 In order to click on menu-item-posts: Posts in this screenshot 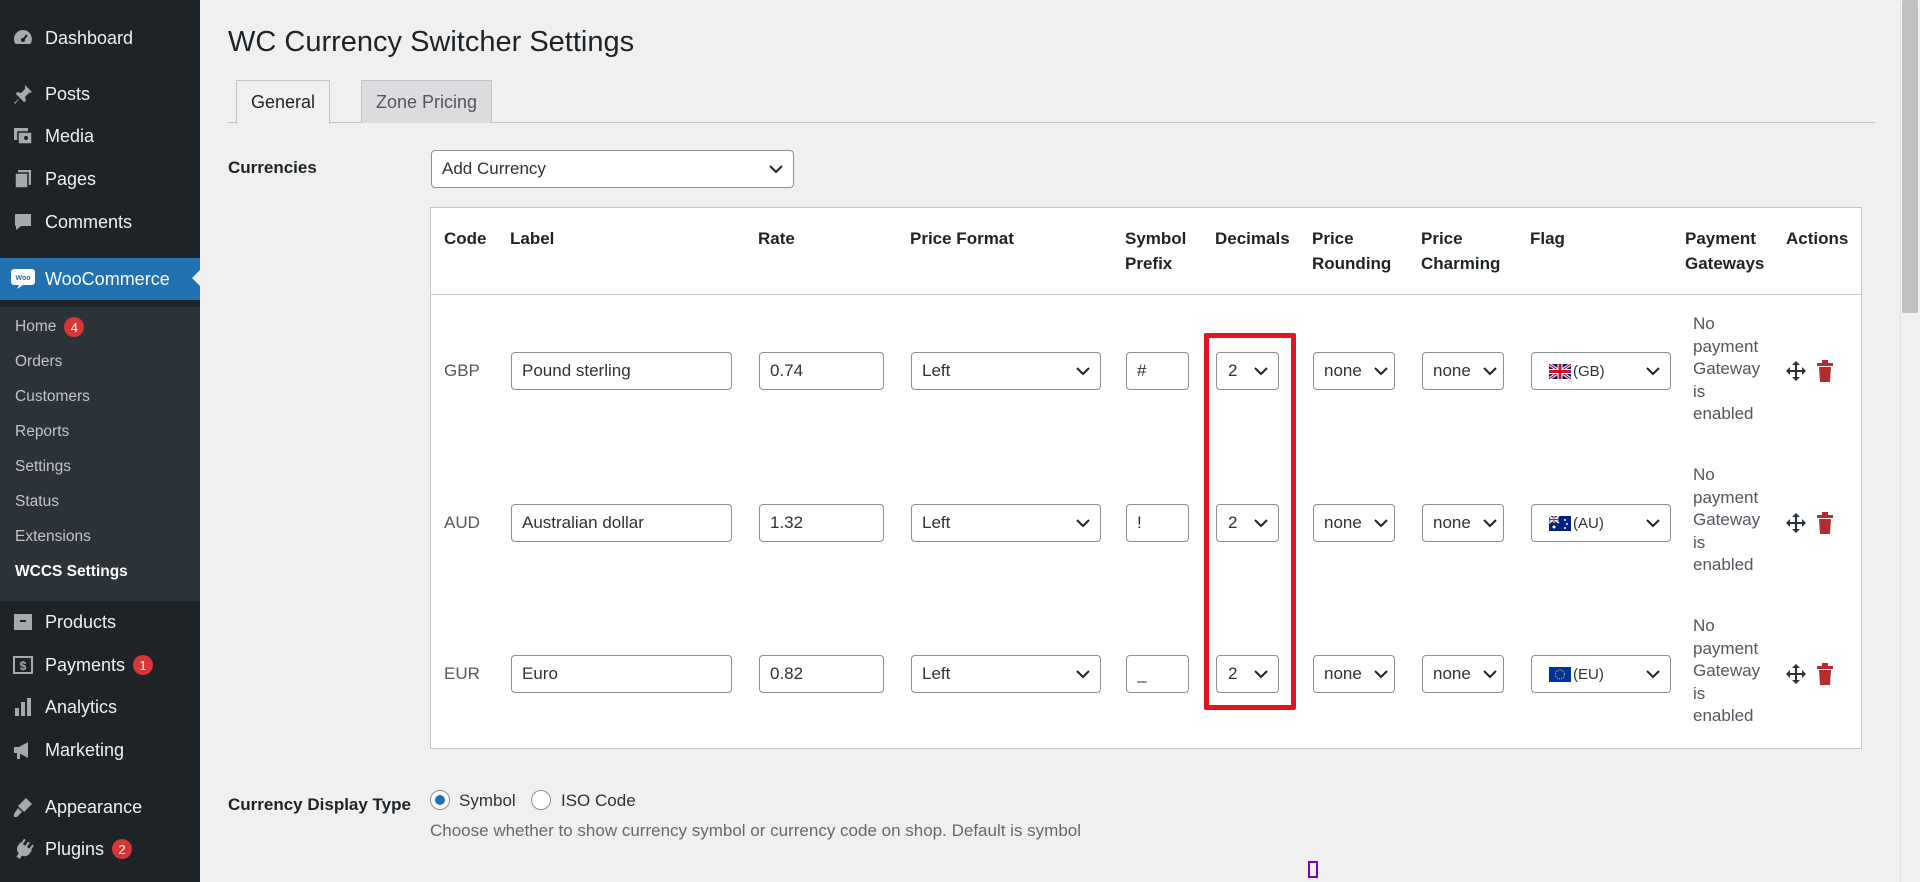, I will do `click(100, 94)`.